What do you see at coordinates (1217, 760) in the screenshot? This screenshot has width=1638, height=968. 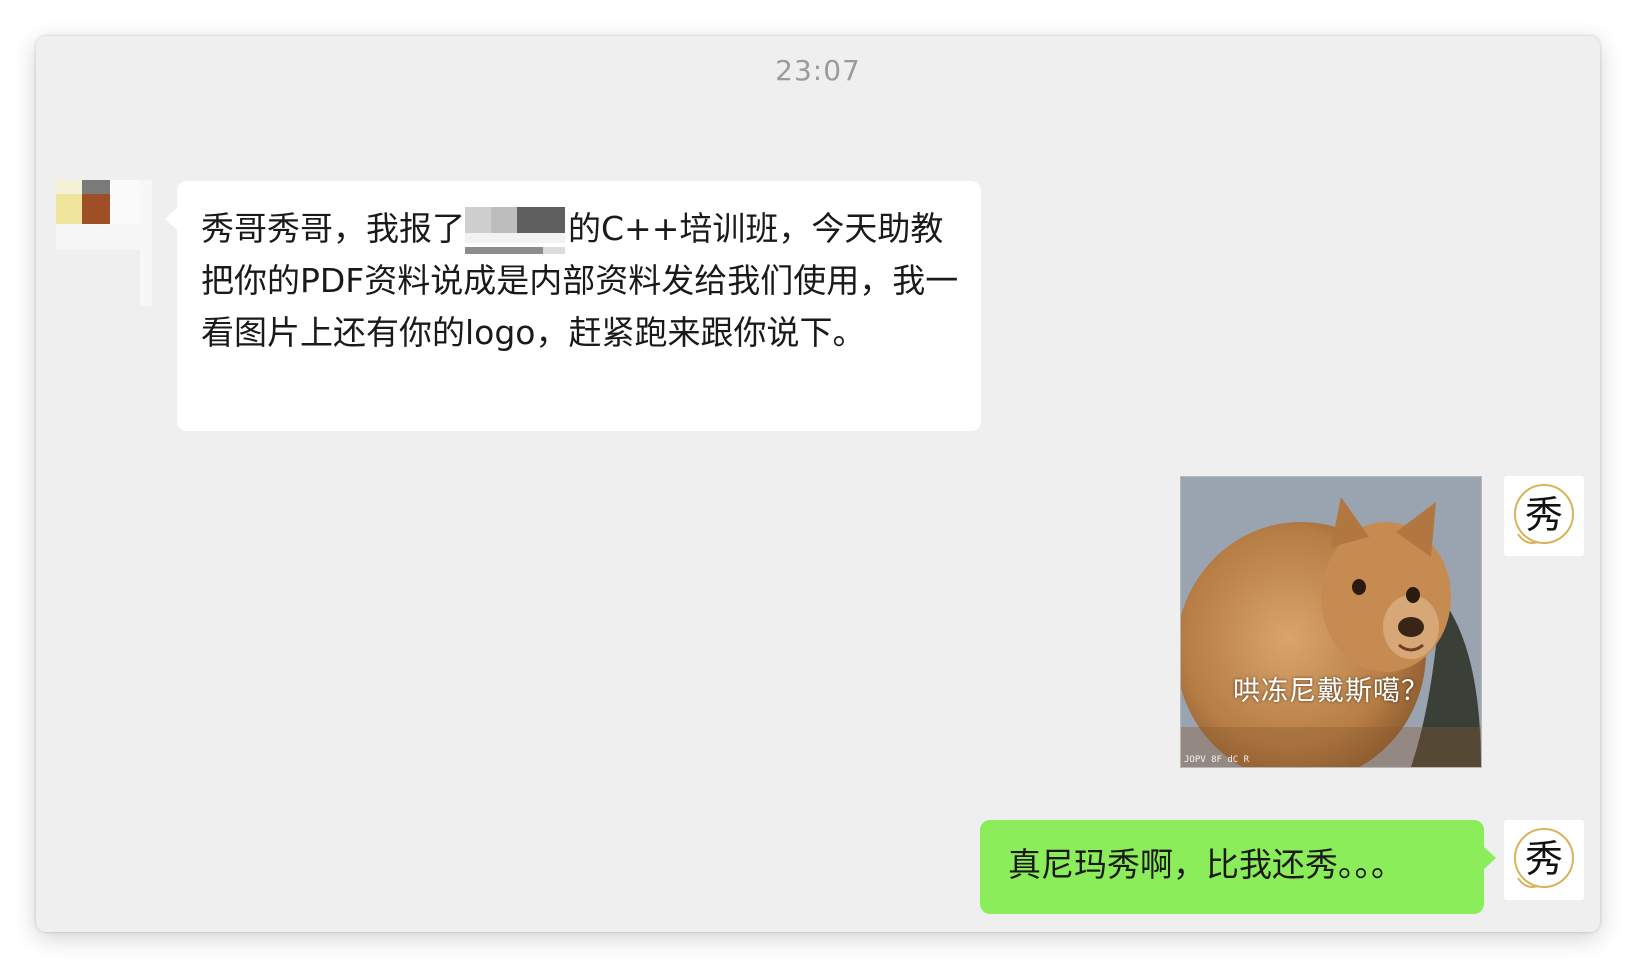 I see `sticker-watermark: JOPV 8F dC R` at bounding box center [1217, 760].